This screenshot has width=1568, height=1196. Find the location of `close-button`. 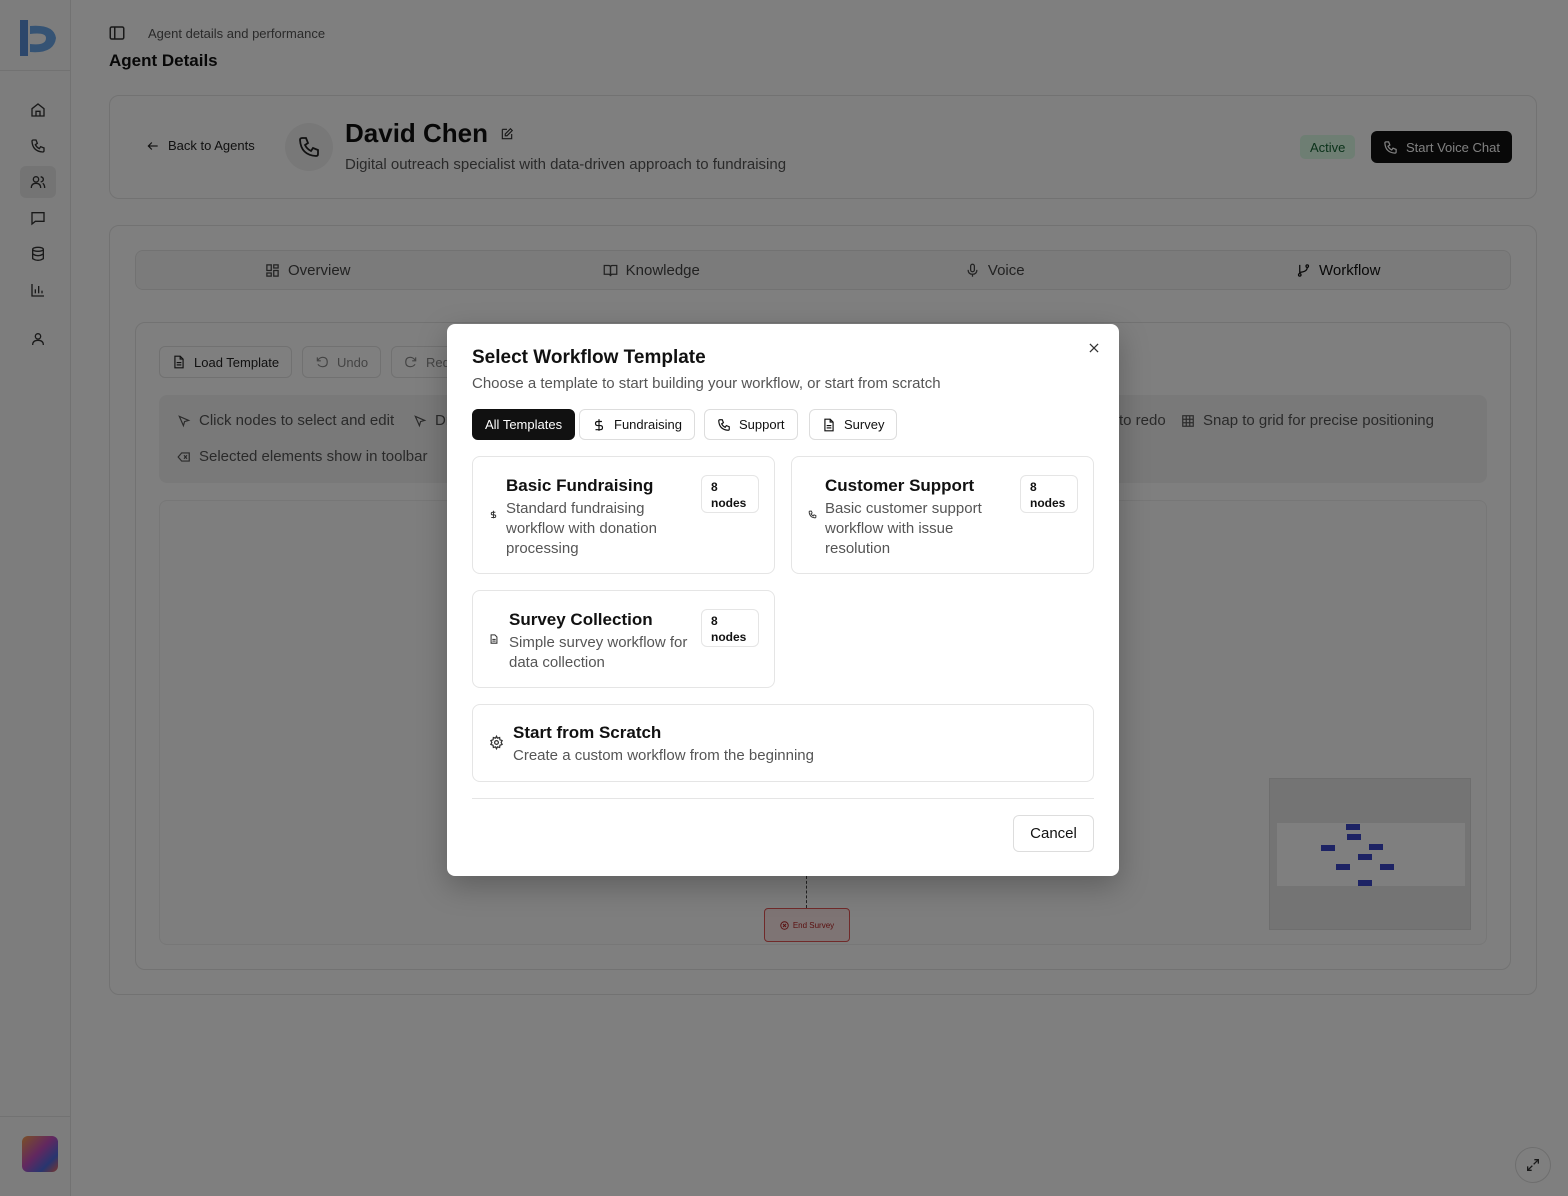

close-button is located at coordinates (1094, 348).